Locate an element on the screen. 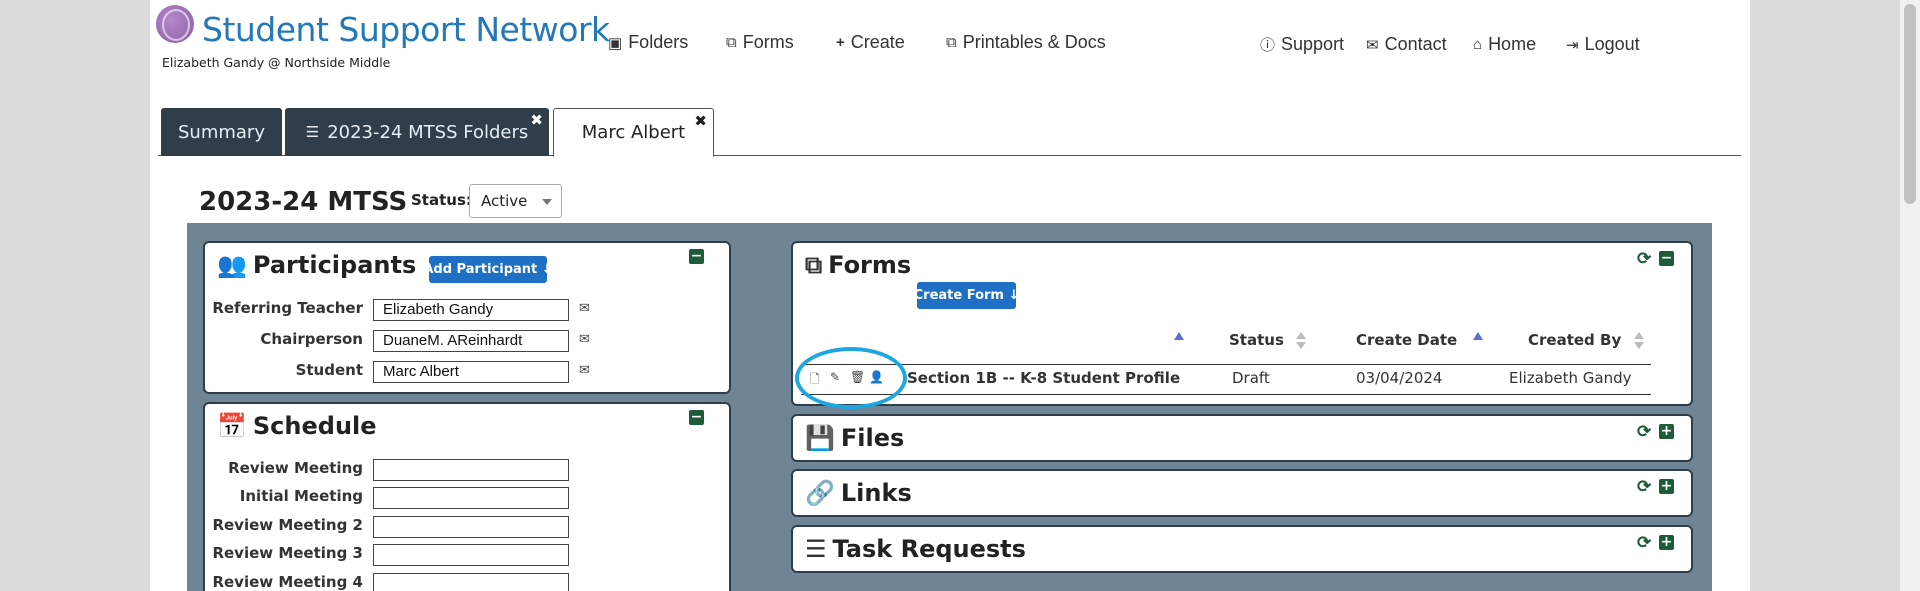 The image size is (1920, 591). tab-marc-albert-label: Marc Albert is located at coordinates (633, 132).